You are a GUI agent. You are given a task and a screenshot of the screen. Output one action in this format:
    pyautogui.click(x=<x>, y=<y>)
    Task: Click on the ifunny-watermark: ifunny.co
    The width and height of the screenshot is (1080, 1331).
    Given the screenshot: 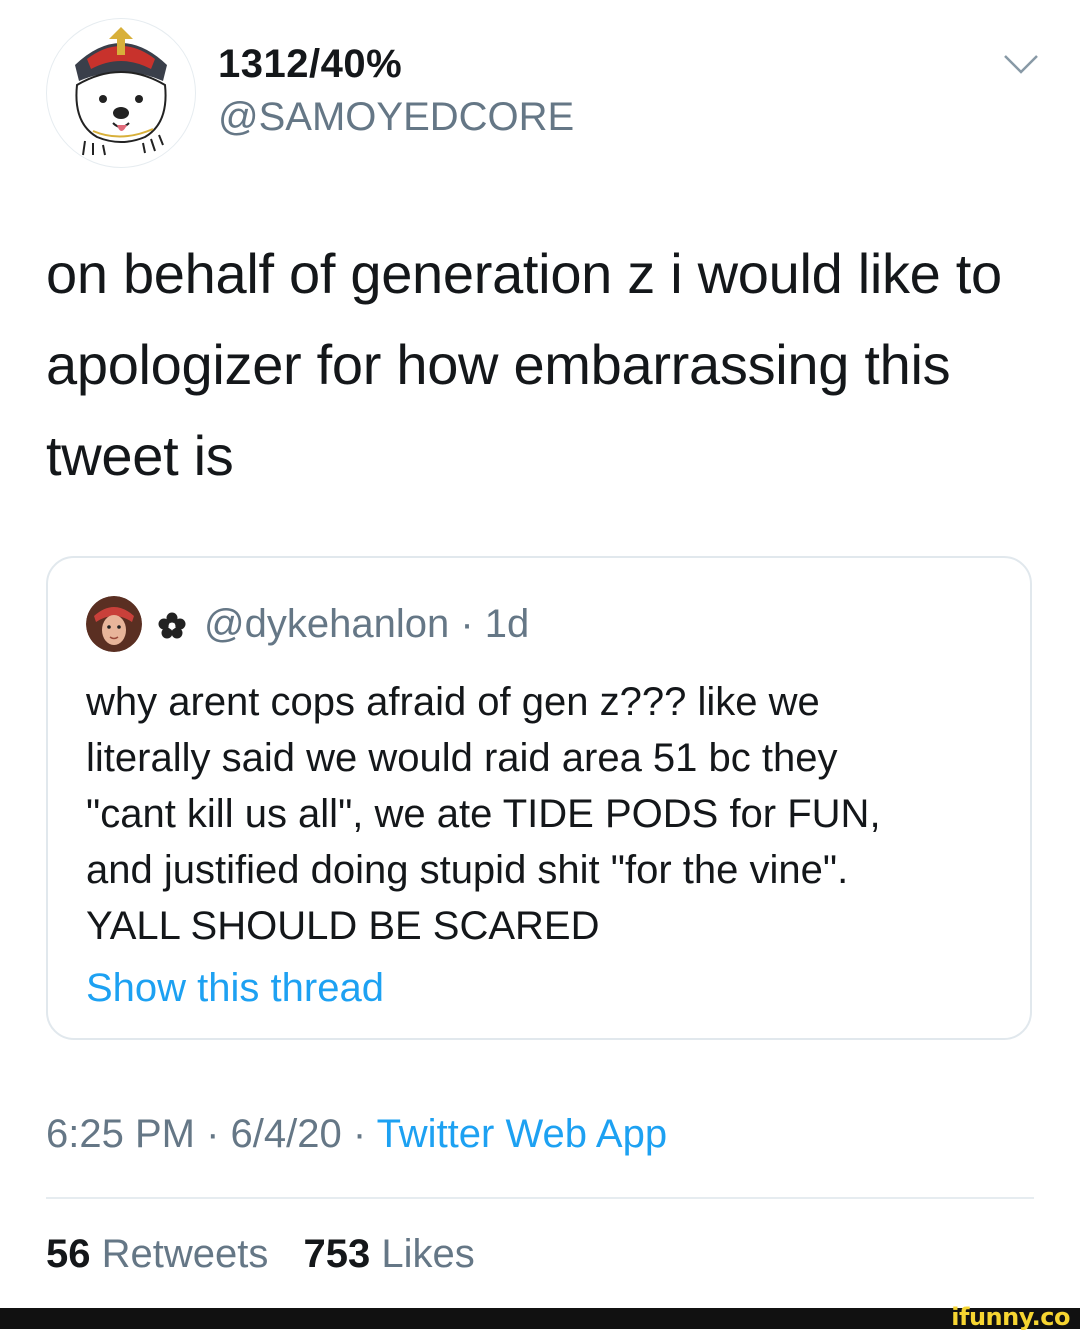 What is the action you would take?
    pyautogui.click(x=1010, y=1317)
    